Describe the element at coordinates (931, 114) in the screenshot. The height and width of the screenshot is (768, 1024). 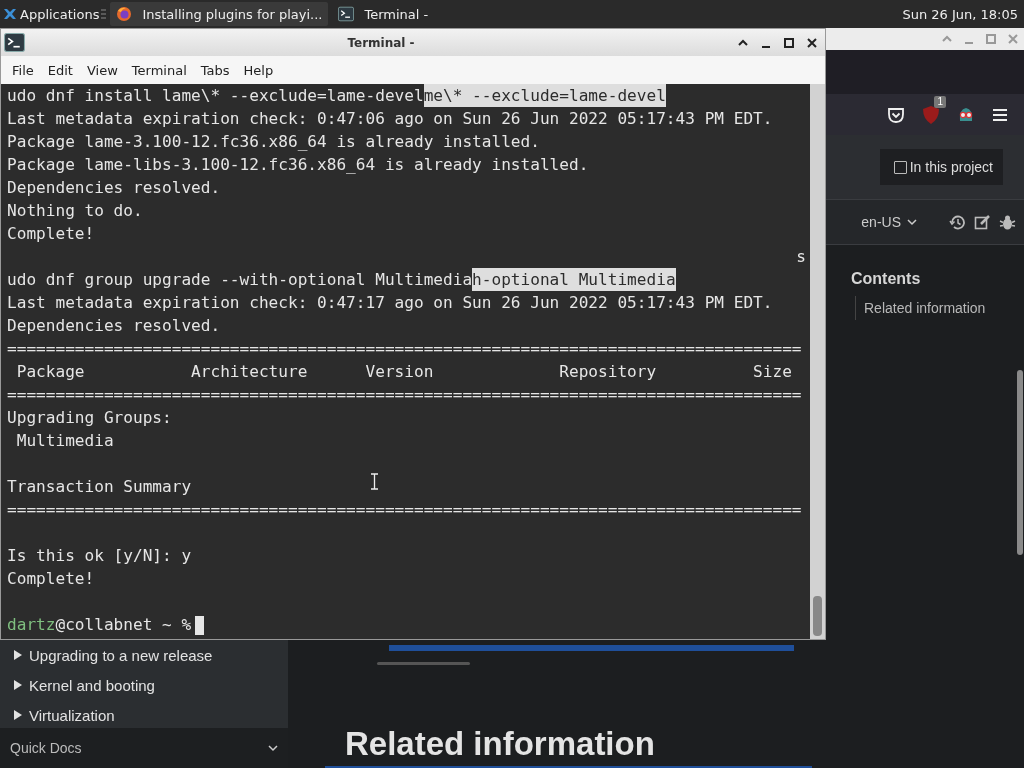
I see `shield-extension-icon` at that location.